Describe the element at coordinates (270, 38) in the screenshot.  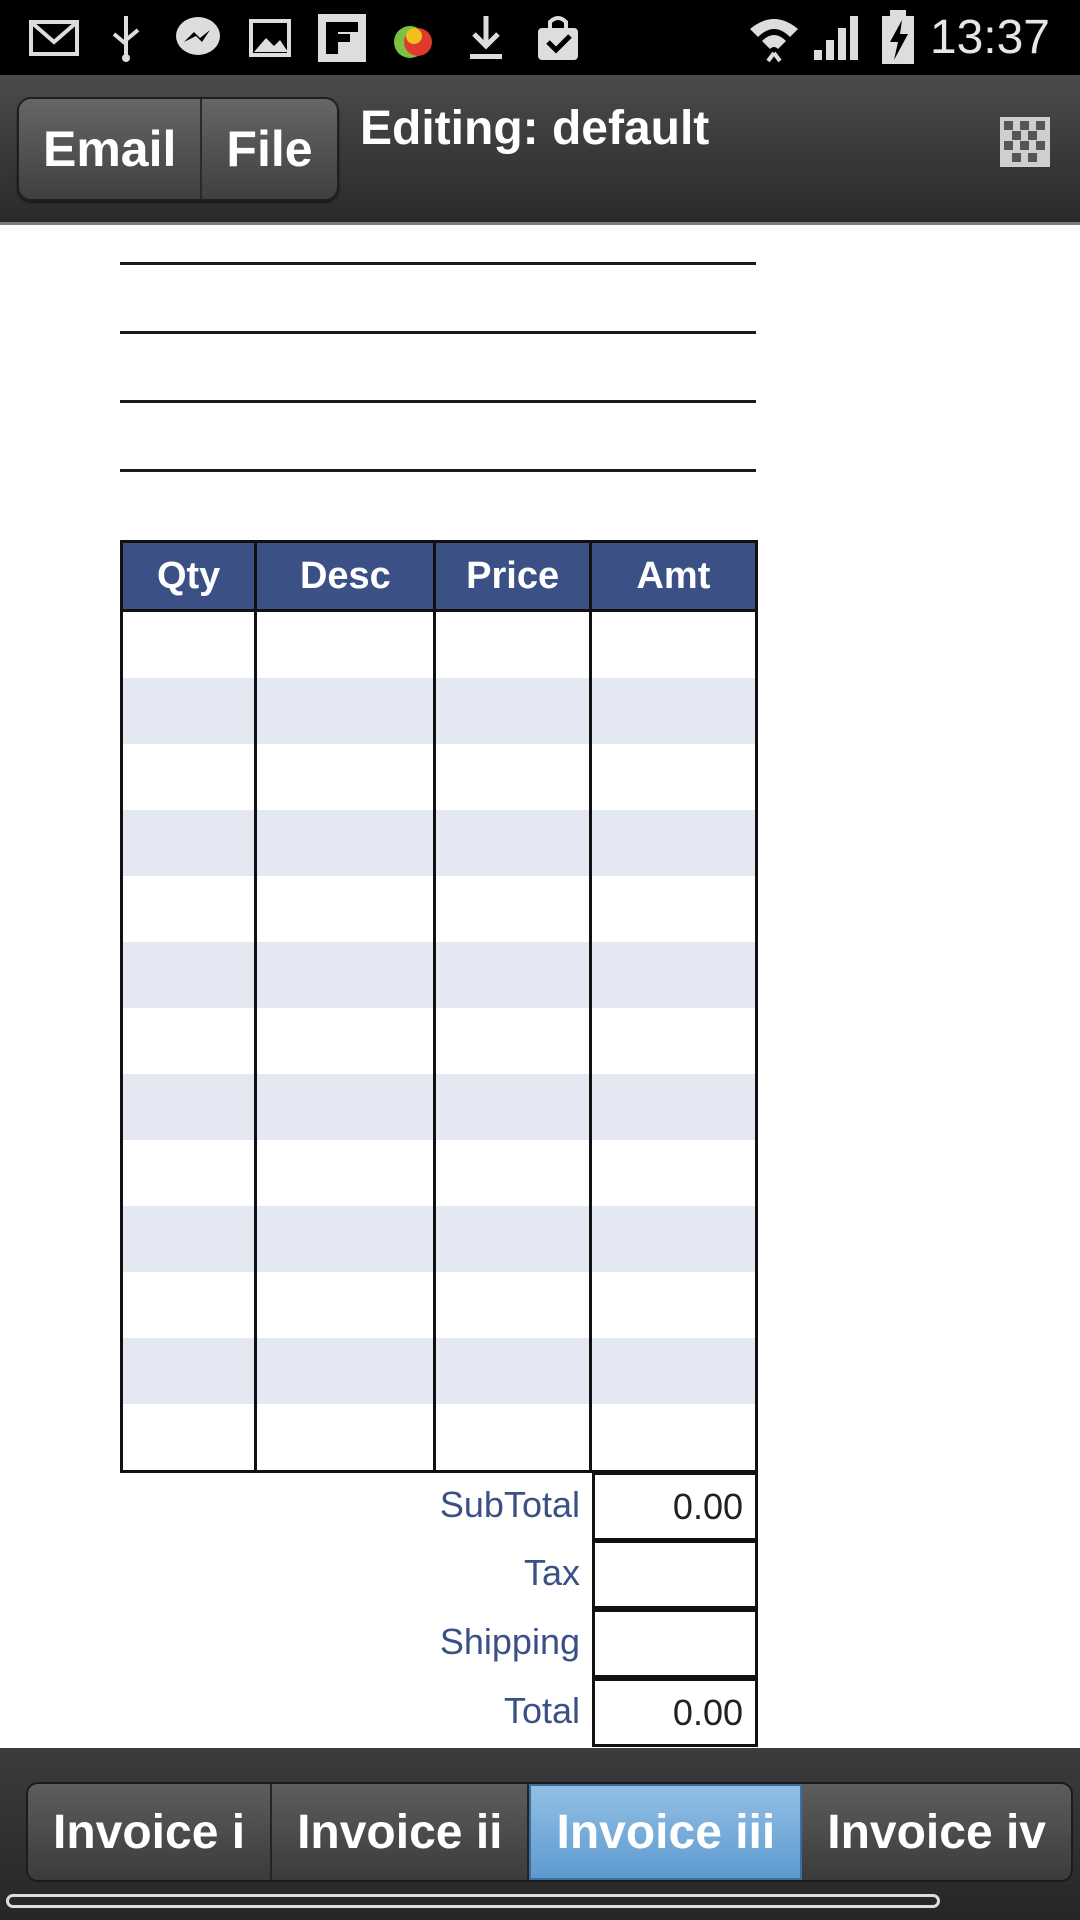
I see `image-icon` at that location.